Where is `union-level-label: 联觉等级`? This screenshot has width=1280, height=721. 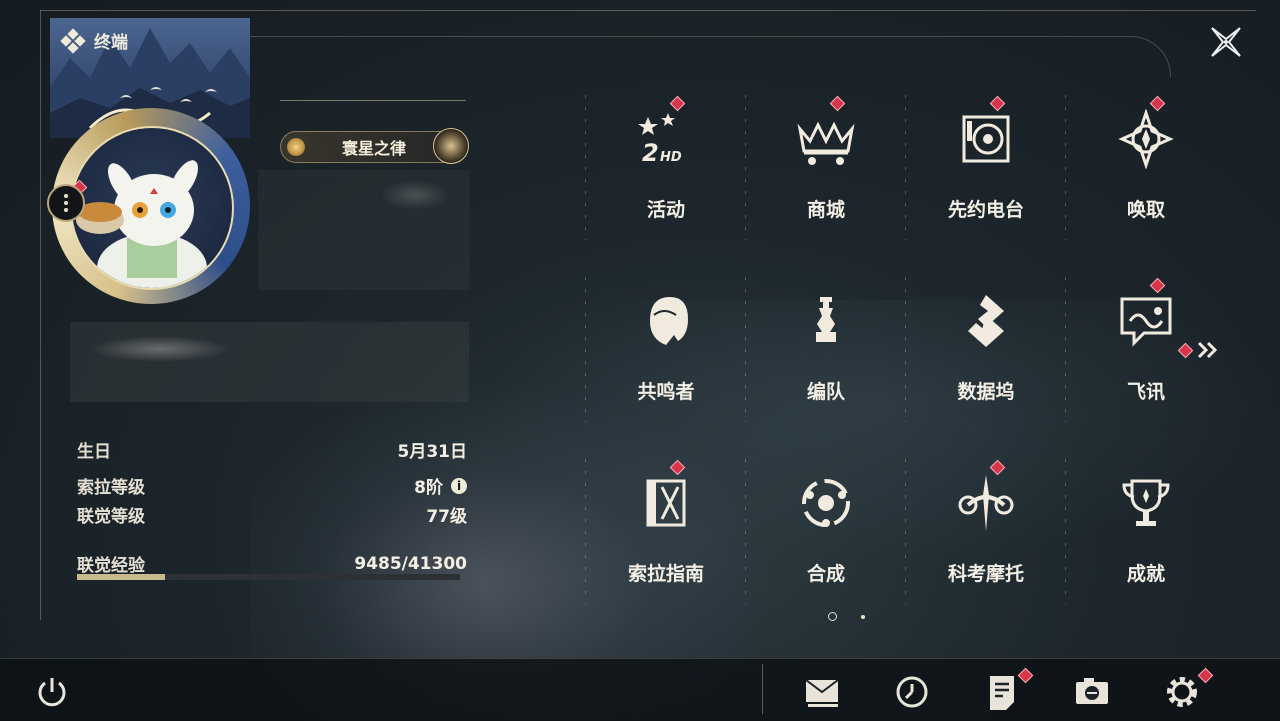 union-level-label: 联觉等级 is located at coordinates (111, 517).